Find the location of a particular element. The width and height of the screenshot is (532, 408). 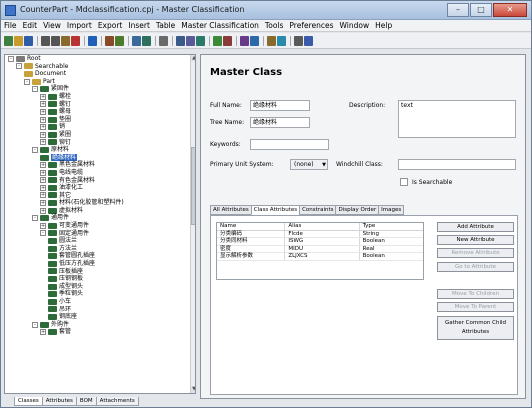

add-attribute-button: Add Attribute is located at coordinates (475, 227).